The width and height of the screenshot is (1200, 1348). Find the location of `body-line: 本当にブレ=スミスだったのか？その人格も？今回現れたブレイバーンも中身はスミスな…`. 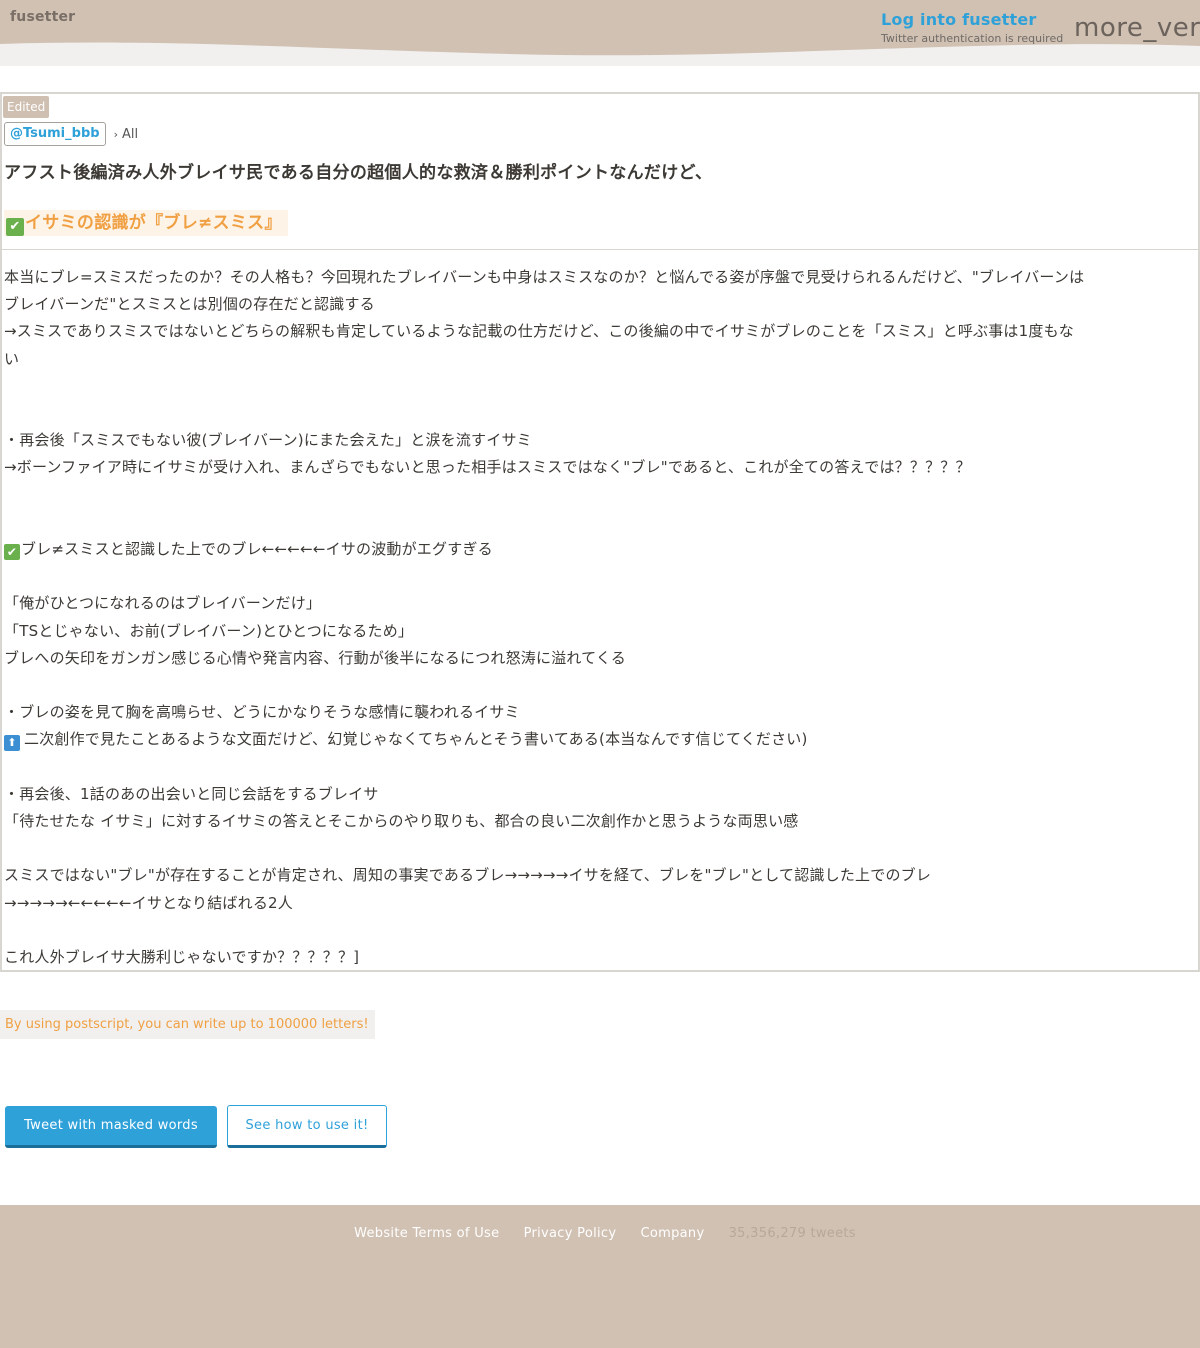

body-line: 本当にブレ=スミスだったのか？その人格も？今回現れたブレイバーンも中身はスミスな… is located at coordinates (600, 277).